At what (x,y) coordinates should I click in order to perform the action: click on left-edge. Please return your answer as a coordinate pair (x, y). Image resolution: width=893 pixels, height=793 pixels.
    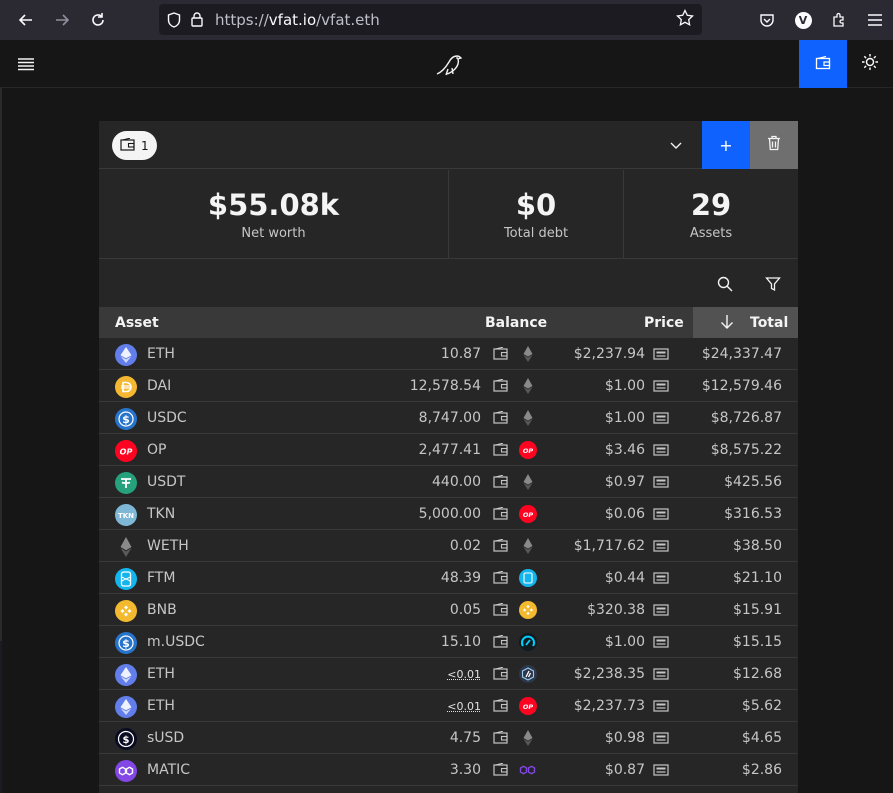
    Looking at the image, I should click on (1, 364).